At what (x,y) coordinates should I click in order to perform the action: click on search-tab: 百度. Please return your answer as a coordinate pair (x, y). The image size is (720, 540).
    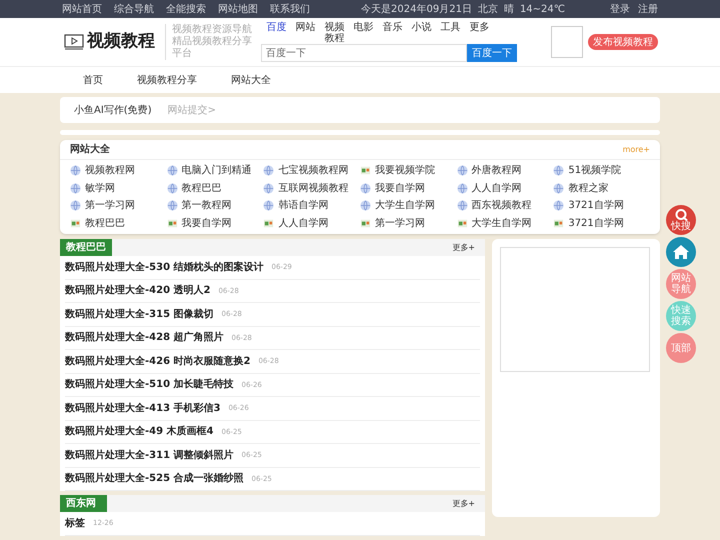
    Looking at the image, I should click on (276, 27).